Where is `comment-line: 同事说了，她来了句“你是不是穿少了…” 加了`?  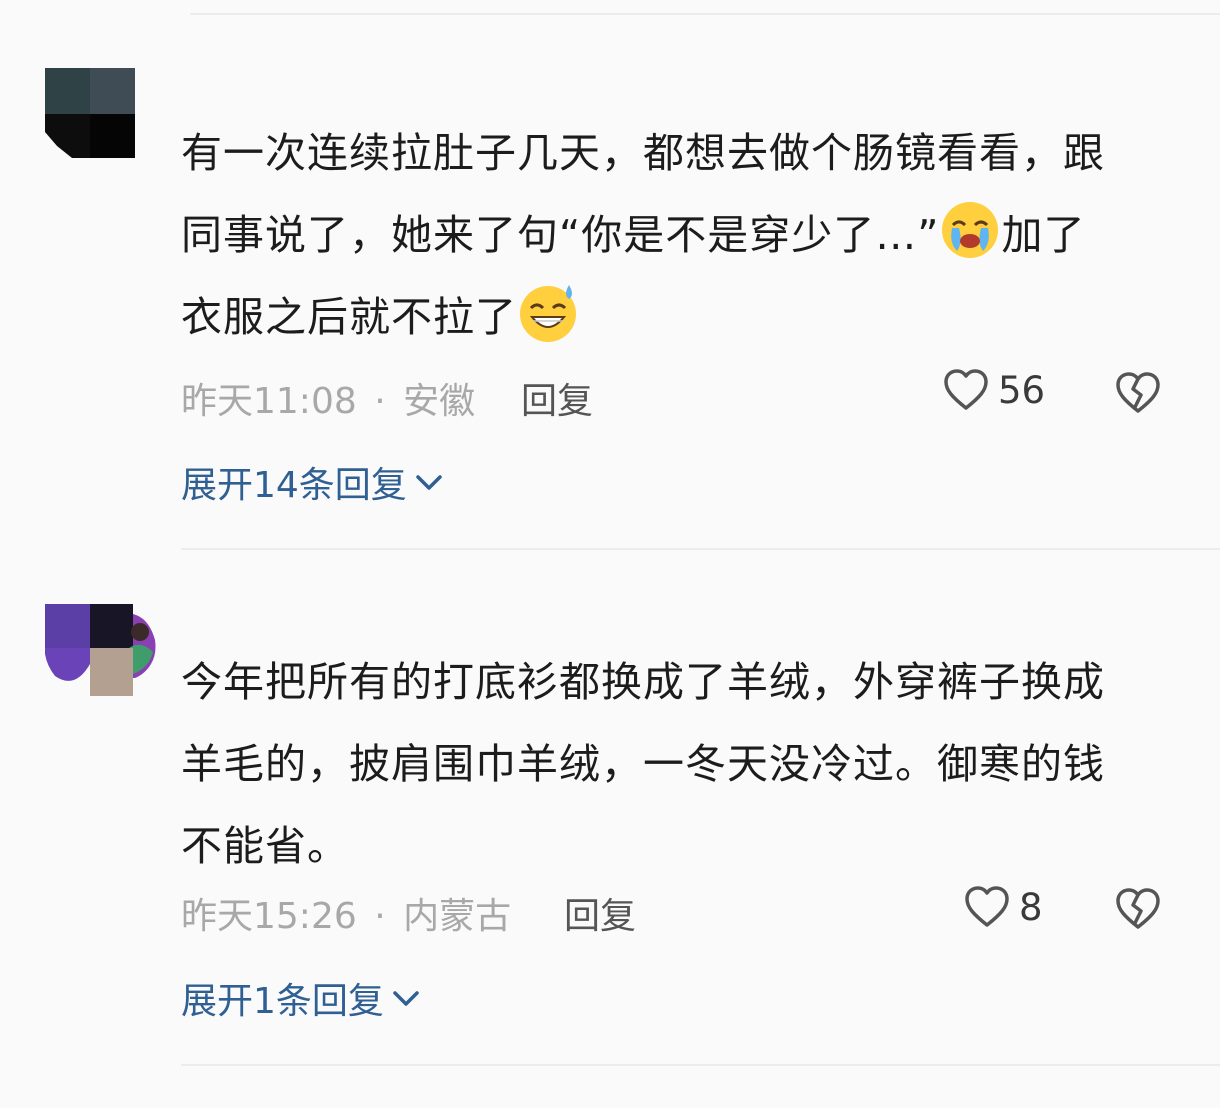 comment-line: 同事说了，她来了句“你是不是穿少了…” 加了 is located at coordinates (681, 235).